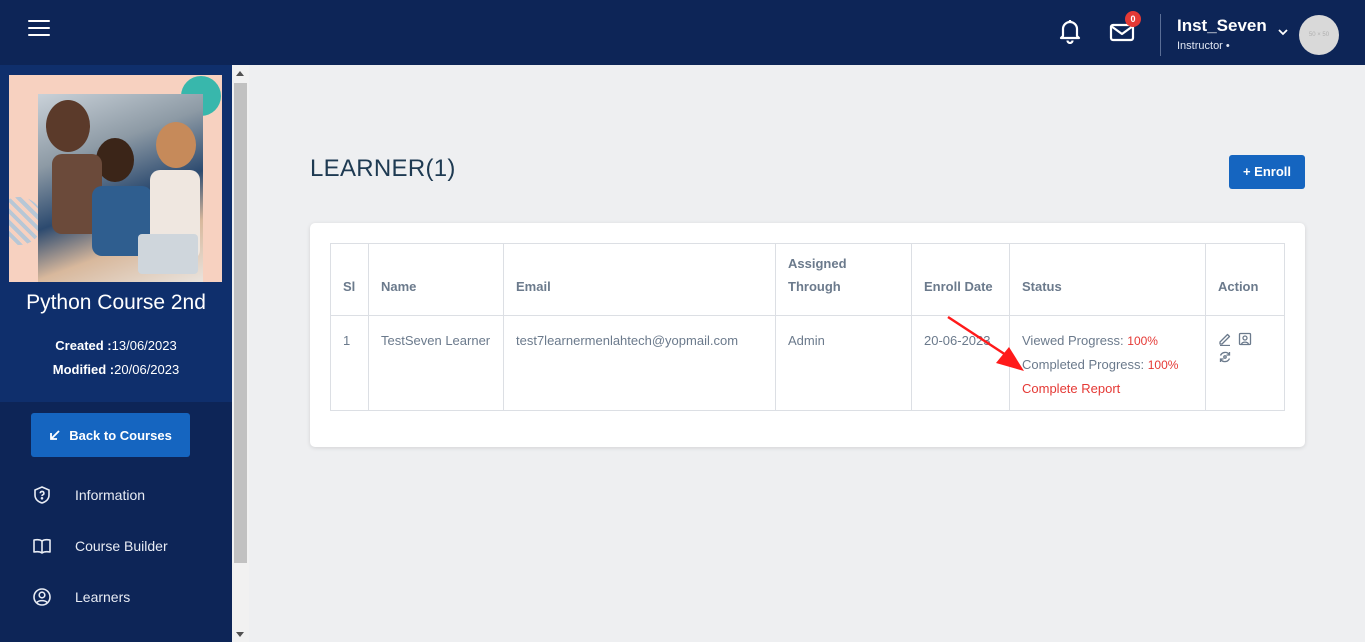 This screenshot has height=642, width=1365. I want to click on column-header-assigned-through: Assigned Through, so click(843, 279).